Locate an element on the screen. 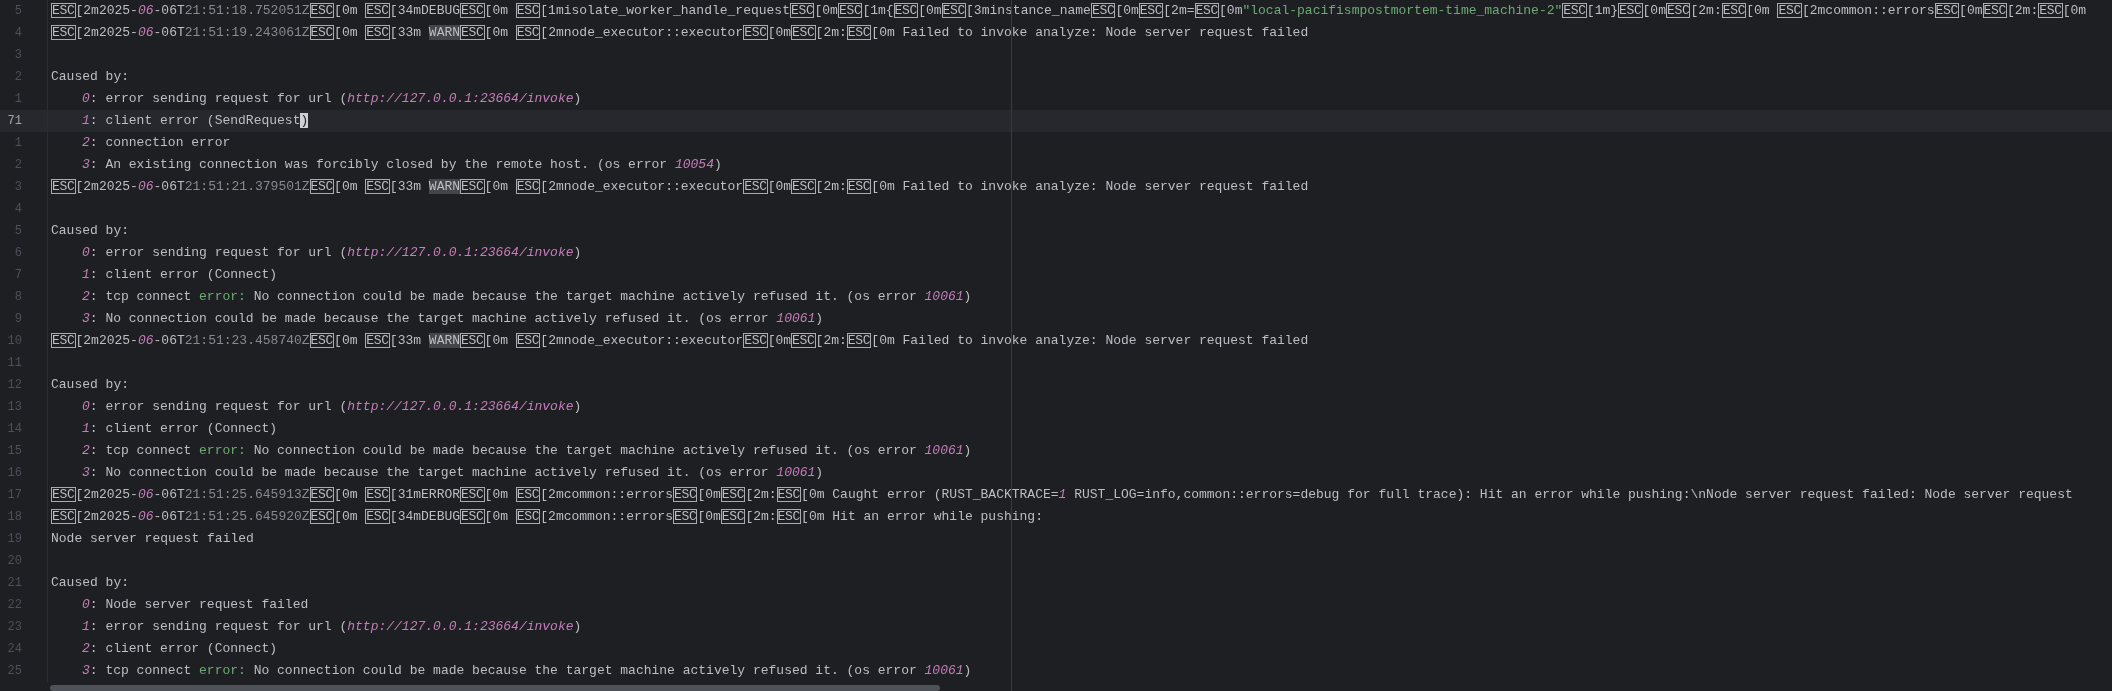  line-number: 71 is located at coordinates (14, 121).